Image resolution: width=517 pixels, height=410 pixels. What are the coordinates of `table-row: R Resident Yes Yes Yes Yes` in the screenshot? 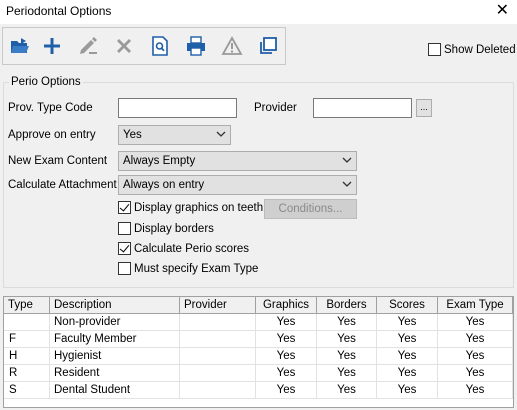 It's located at (258, 373).